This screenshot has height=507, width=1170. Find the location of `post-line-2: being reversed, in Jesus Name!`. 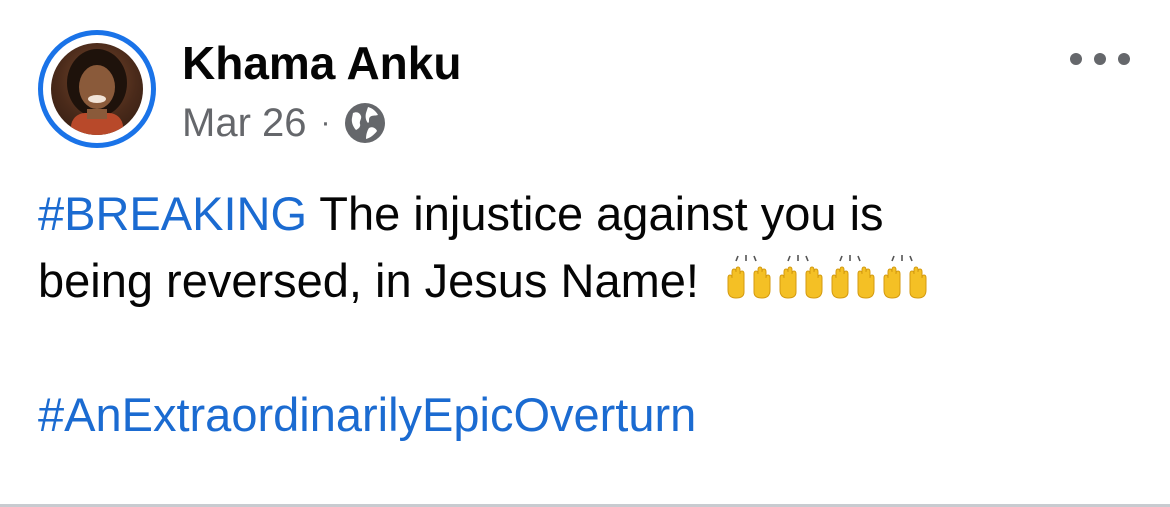

post-line-2: being reversed, in Jesus Name! is located at coordinates (588, 280).